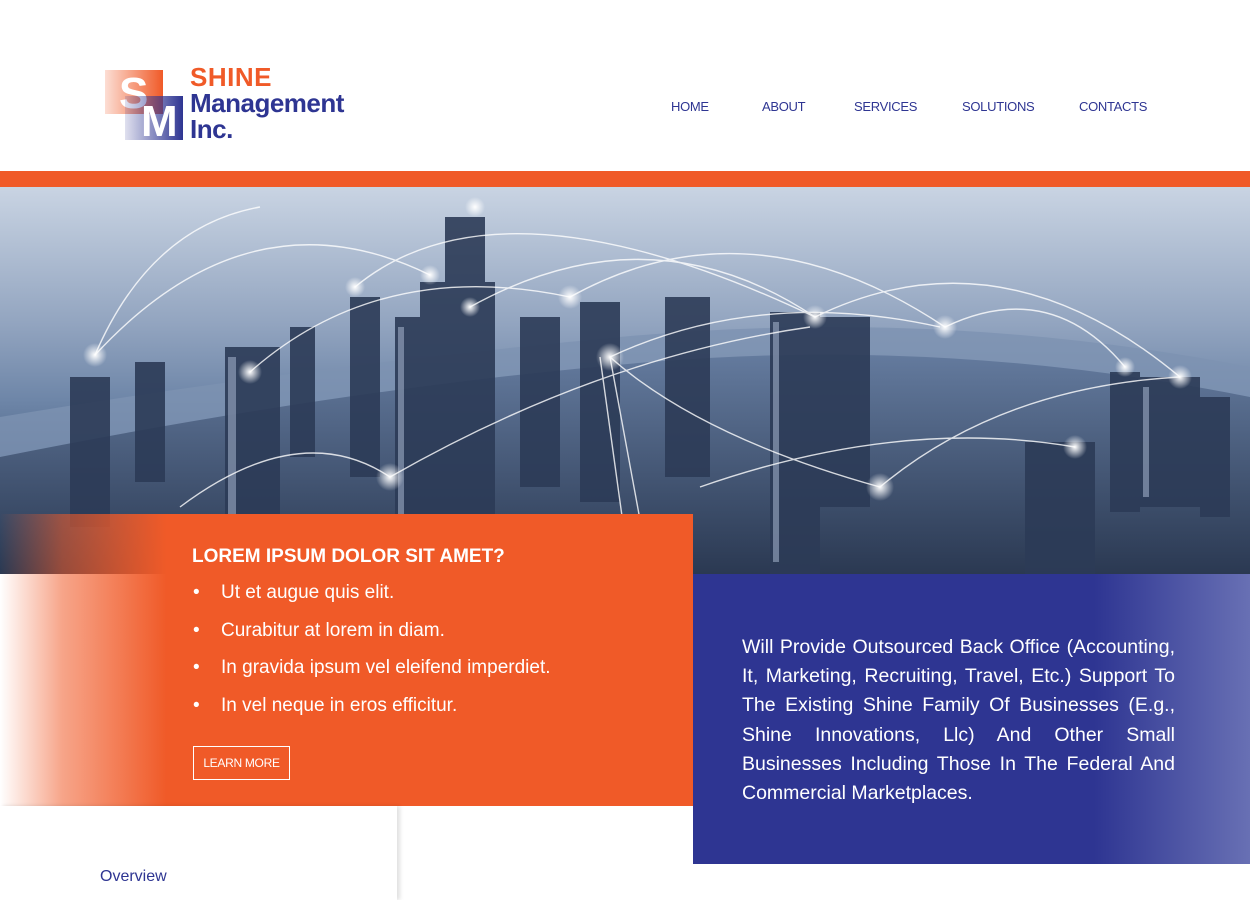 This screenshot has height=900, width=1250. What do you see at coordinates (625, 109) in the screenshot?
I see `main-nav: HOME ABOUT SERVICES SOLUTIONS CONTACTS` at bounding box center [625, 109].